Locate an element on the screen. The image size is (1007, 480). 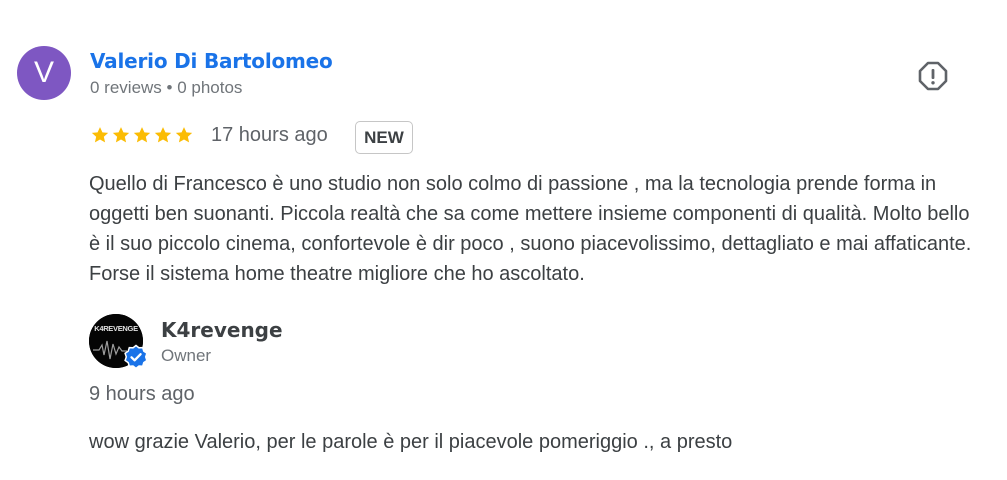
reply-timestamp: 9 hours ago is located at coordinates (142, 394).